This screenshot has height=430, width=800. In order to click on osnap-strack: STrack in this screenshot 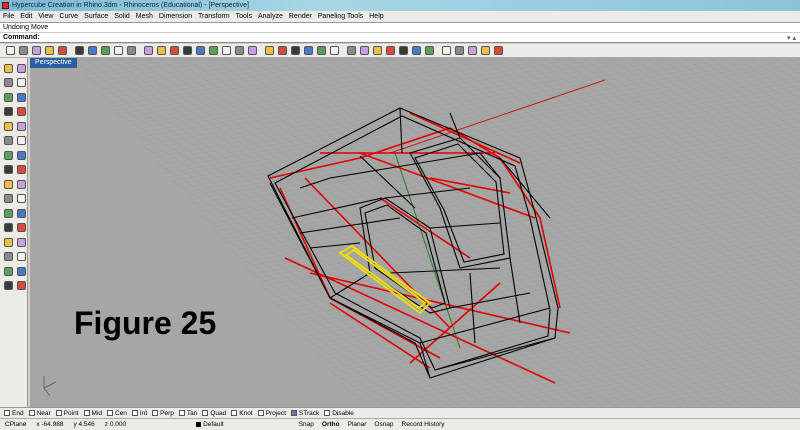, I will do `click(304, 413)`.